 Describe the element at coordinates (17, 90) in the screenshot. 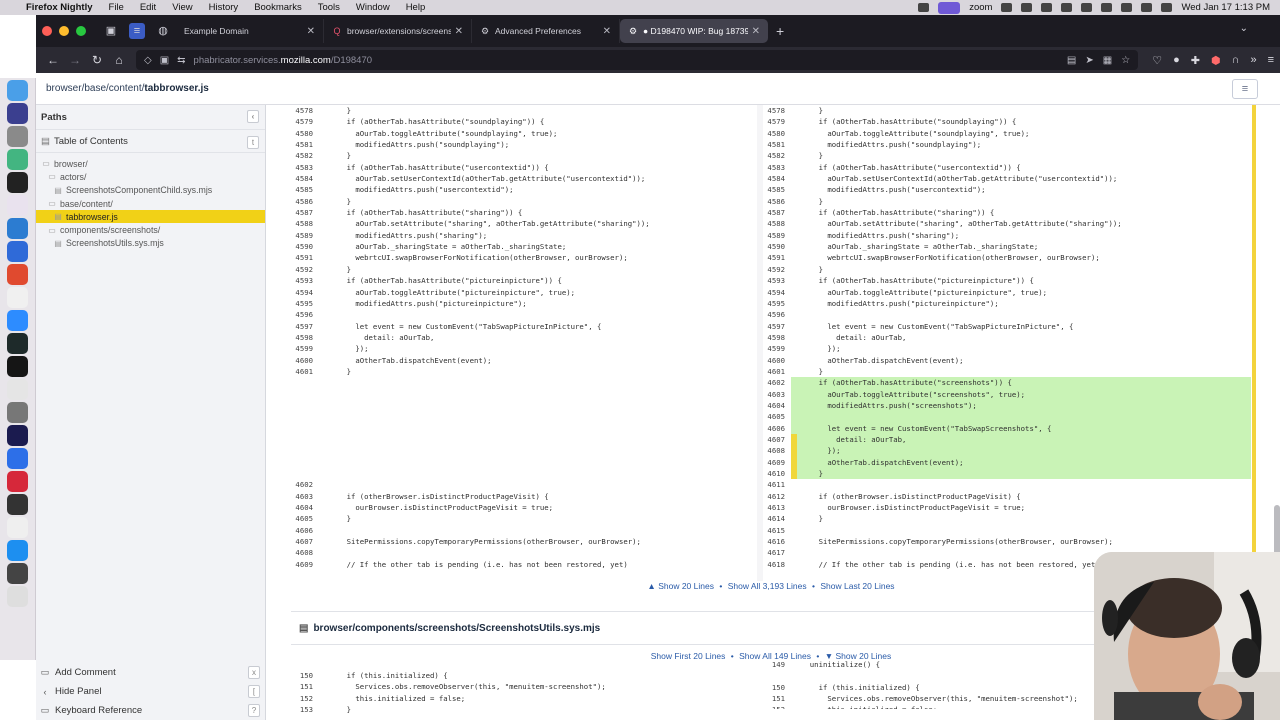

I see `finder-icon` at that location.